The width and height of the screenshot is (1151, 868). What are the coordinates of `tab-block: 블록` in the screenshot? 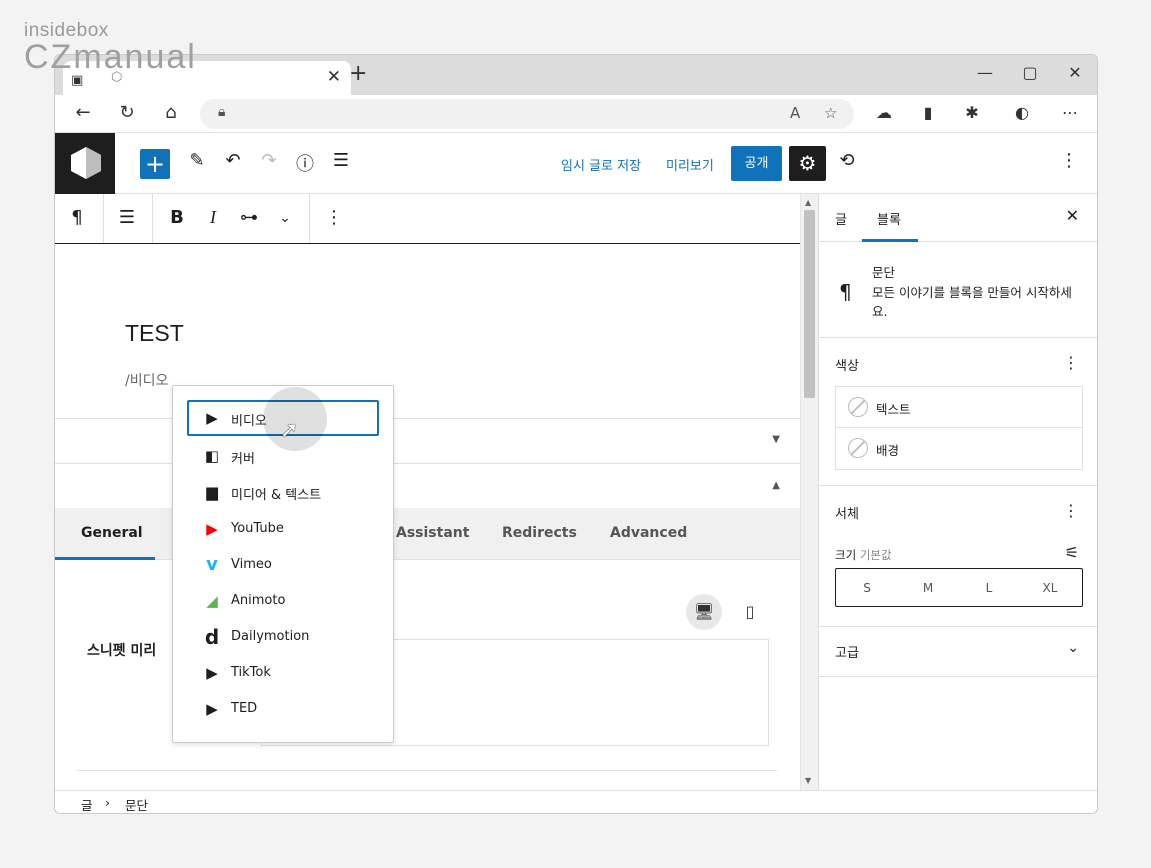 It's located at (889, 218).